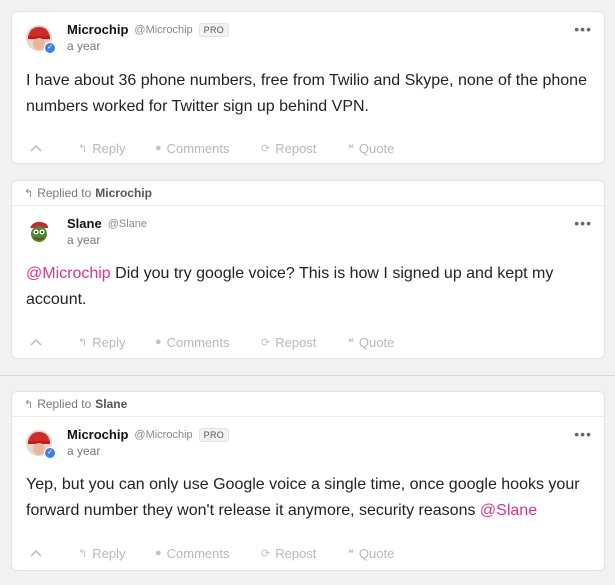  Describe the element at coordinates (308, 404) in the screenshot. I see `replied-to-bar: ↰ Replied to Slane` at that location.